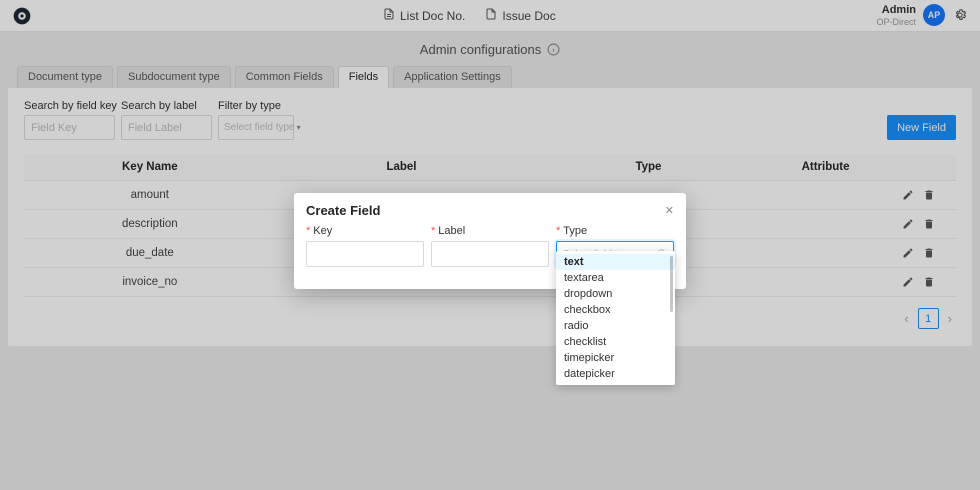 This screenshot has height=490, width=980. What do you see at coordinates (490, 210) in the screenshot?
I see `modal-header: Create Field ✕` at bounding box center [490, 210].